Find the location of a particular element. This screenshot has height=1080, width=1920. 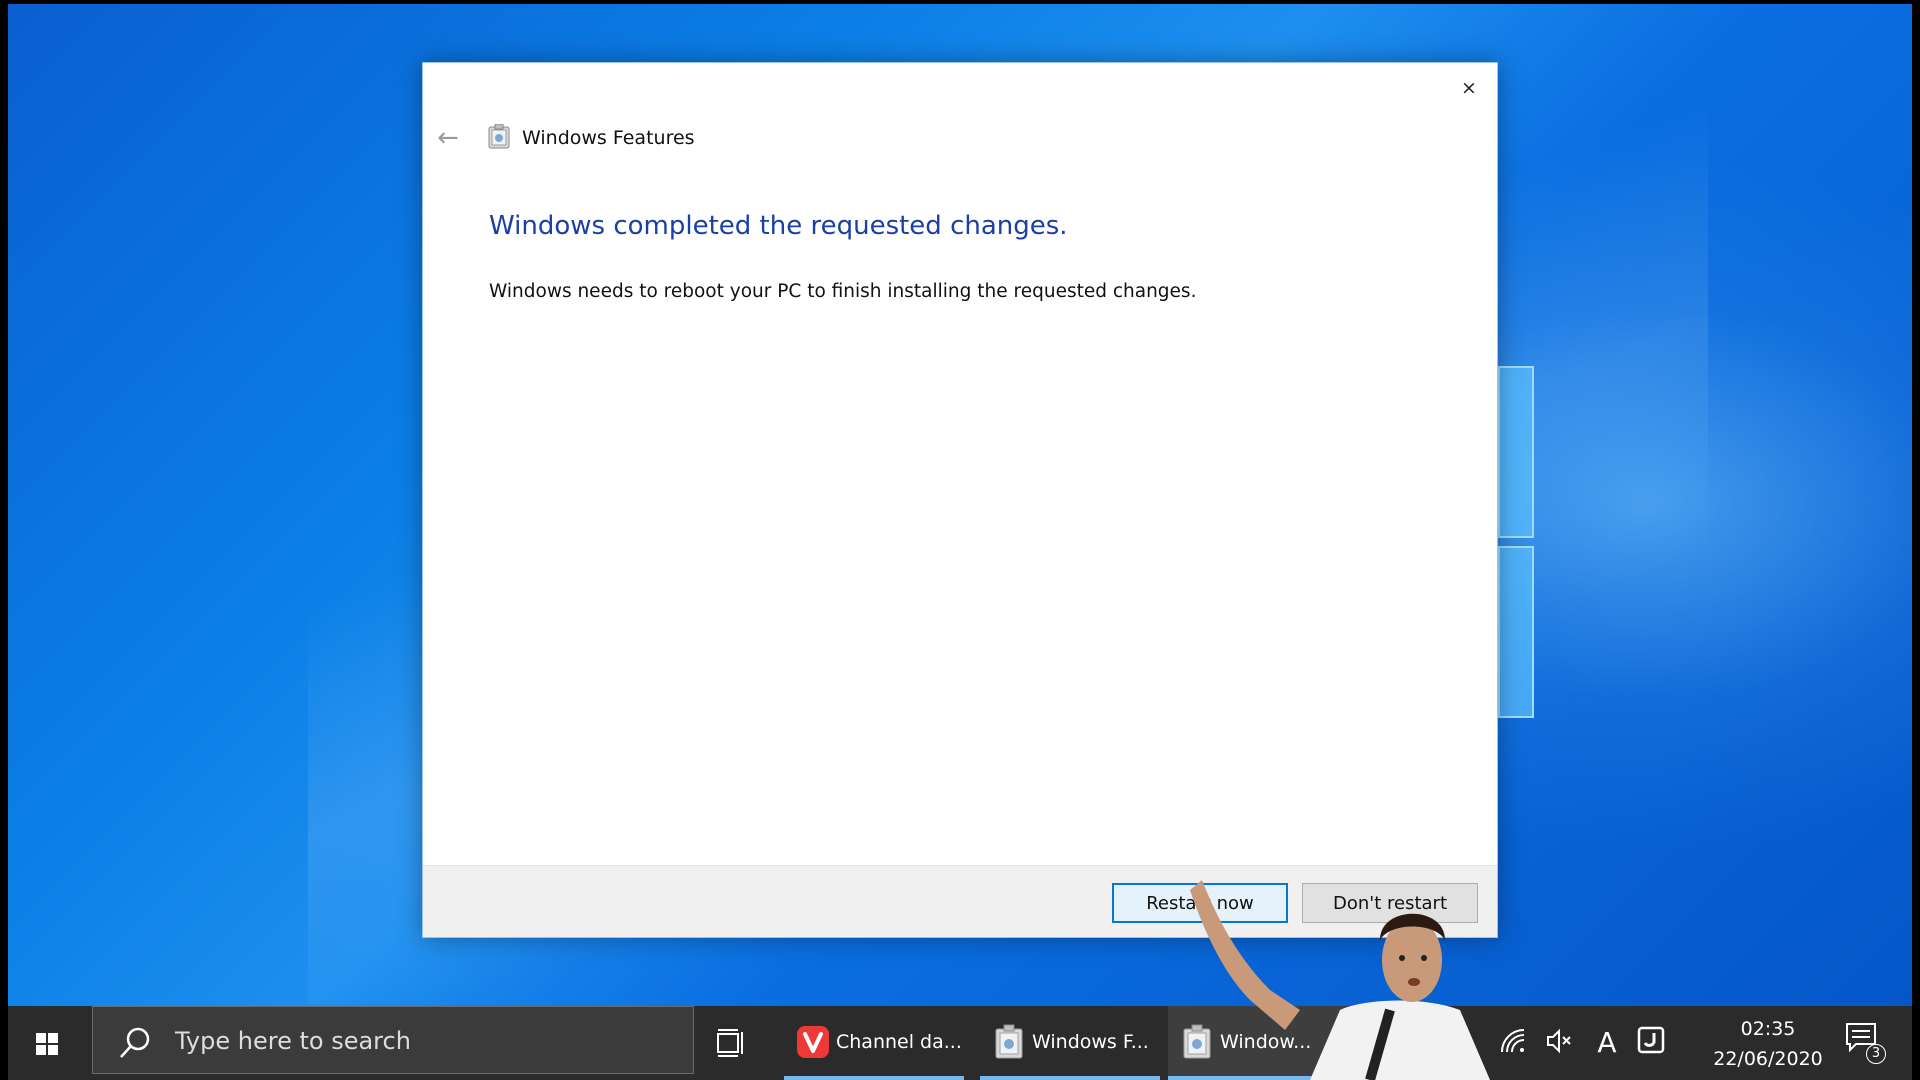

start-button is located at coordinates (46, 1043).